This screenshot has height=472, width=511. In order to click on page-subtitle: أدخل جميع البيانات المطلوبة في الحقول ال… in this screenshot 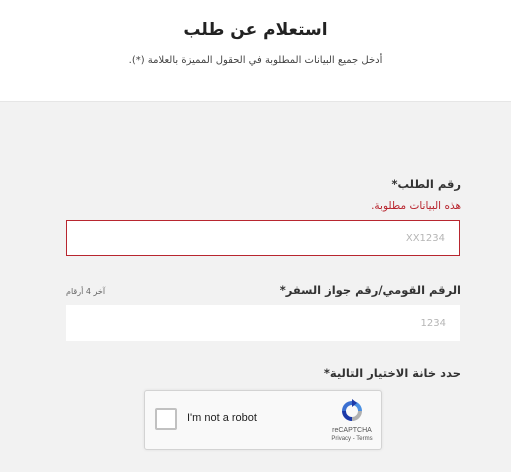, I will do `click(255, 60)`.